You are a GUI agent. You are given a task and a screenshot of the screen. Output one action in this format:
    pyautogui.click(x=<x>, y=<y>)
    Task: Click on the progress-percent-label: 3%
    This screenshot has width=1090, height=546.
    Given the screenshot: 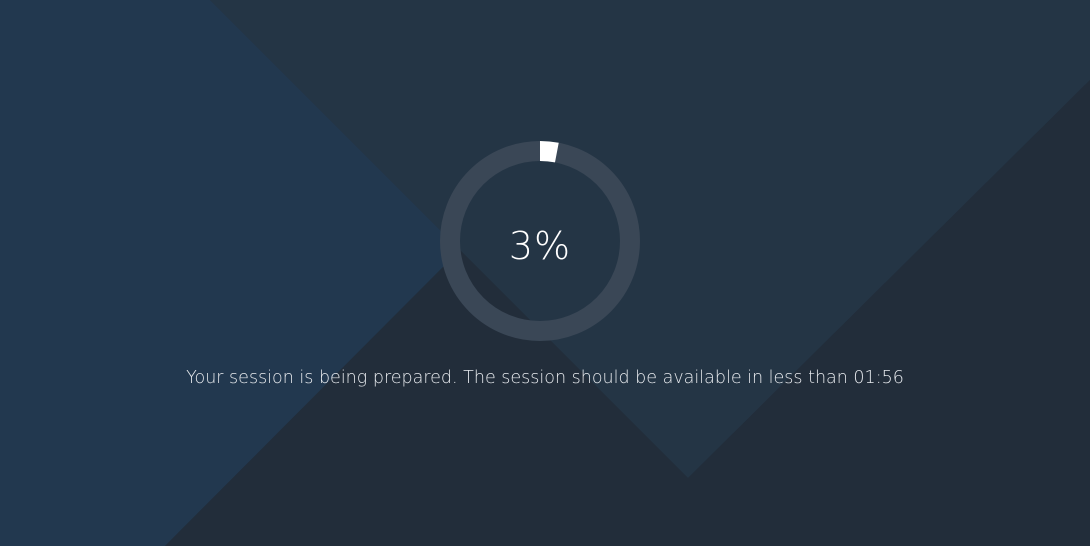 What is the action you would take?
    pyautogui.click(x=540, y=246)
    